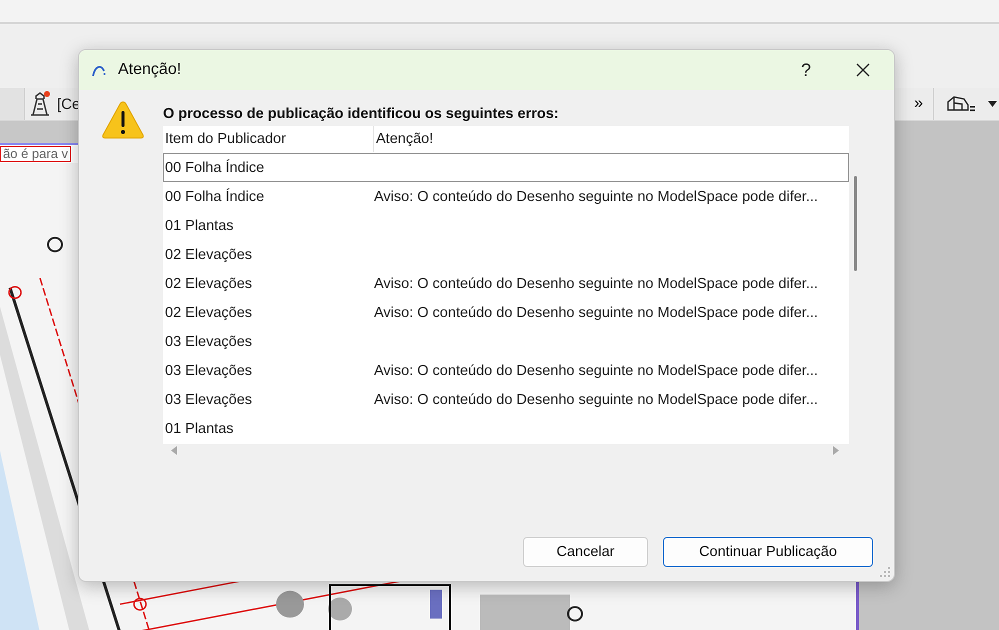  Describe the element at coordinates (885, 572) in the screenshot. I see `resize-grip-icon` at that location.